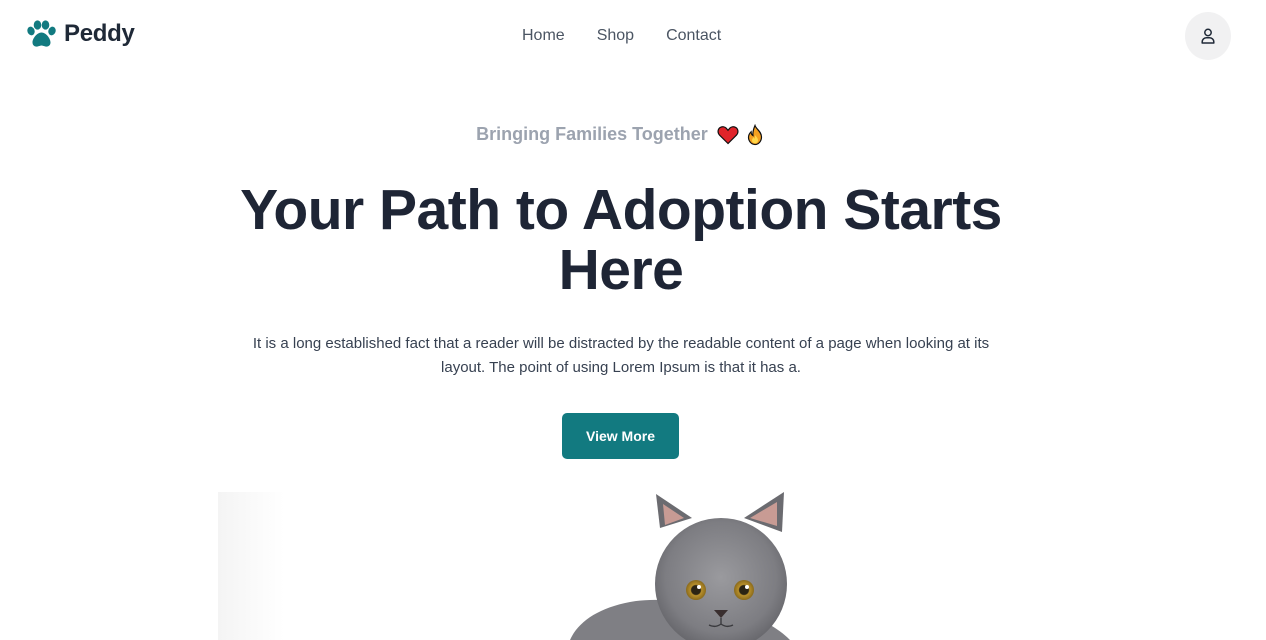 The height and width of the screenshot is (640, 1266). Describe the element at coordinates (543, 36) in the screenshot. I see `nav-home-link: Home` at that location.